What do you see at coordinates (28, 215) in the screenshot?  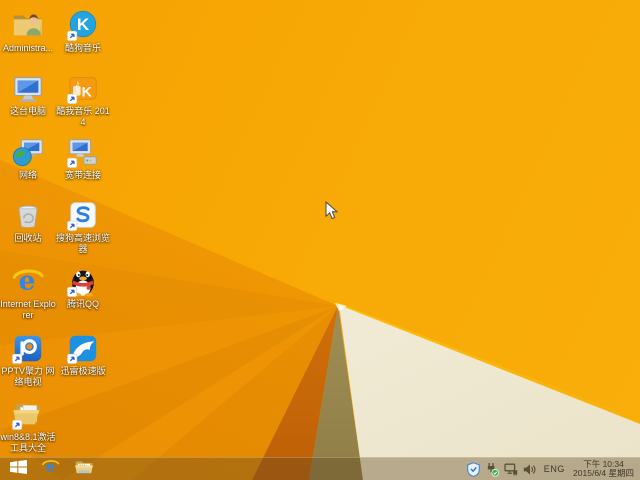 I see `recycle-icon` at bounding box center [28, 215].